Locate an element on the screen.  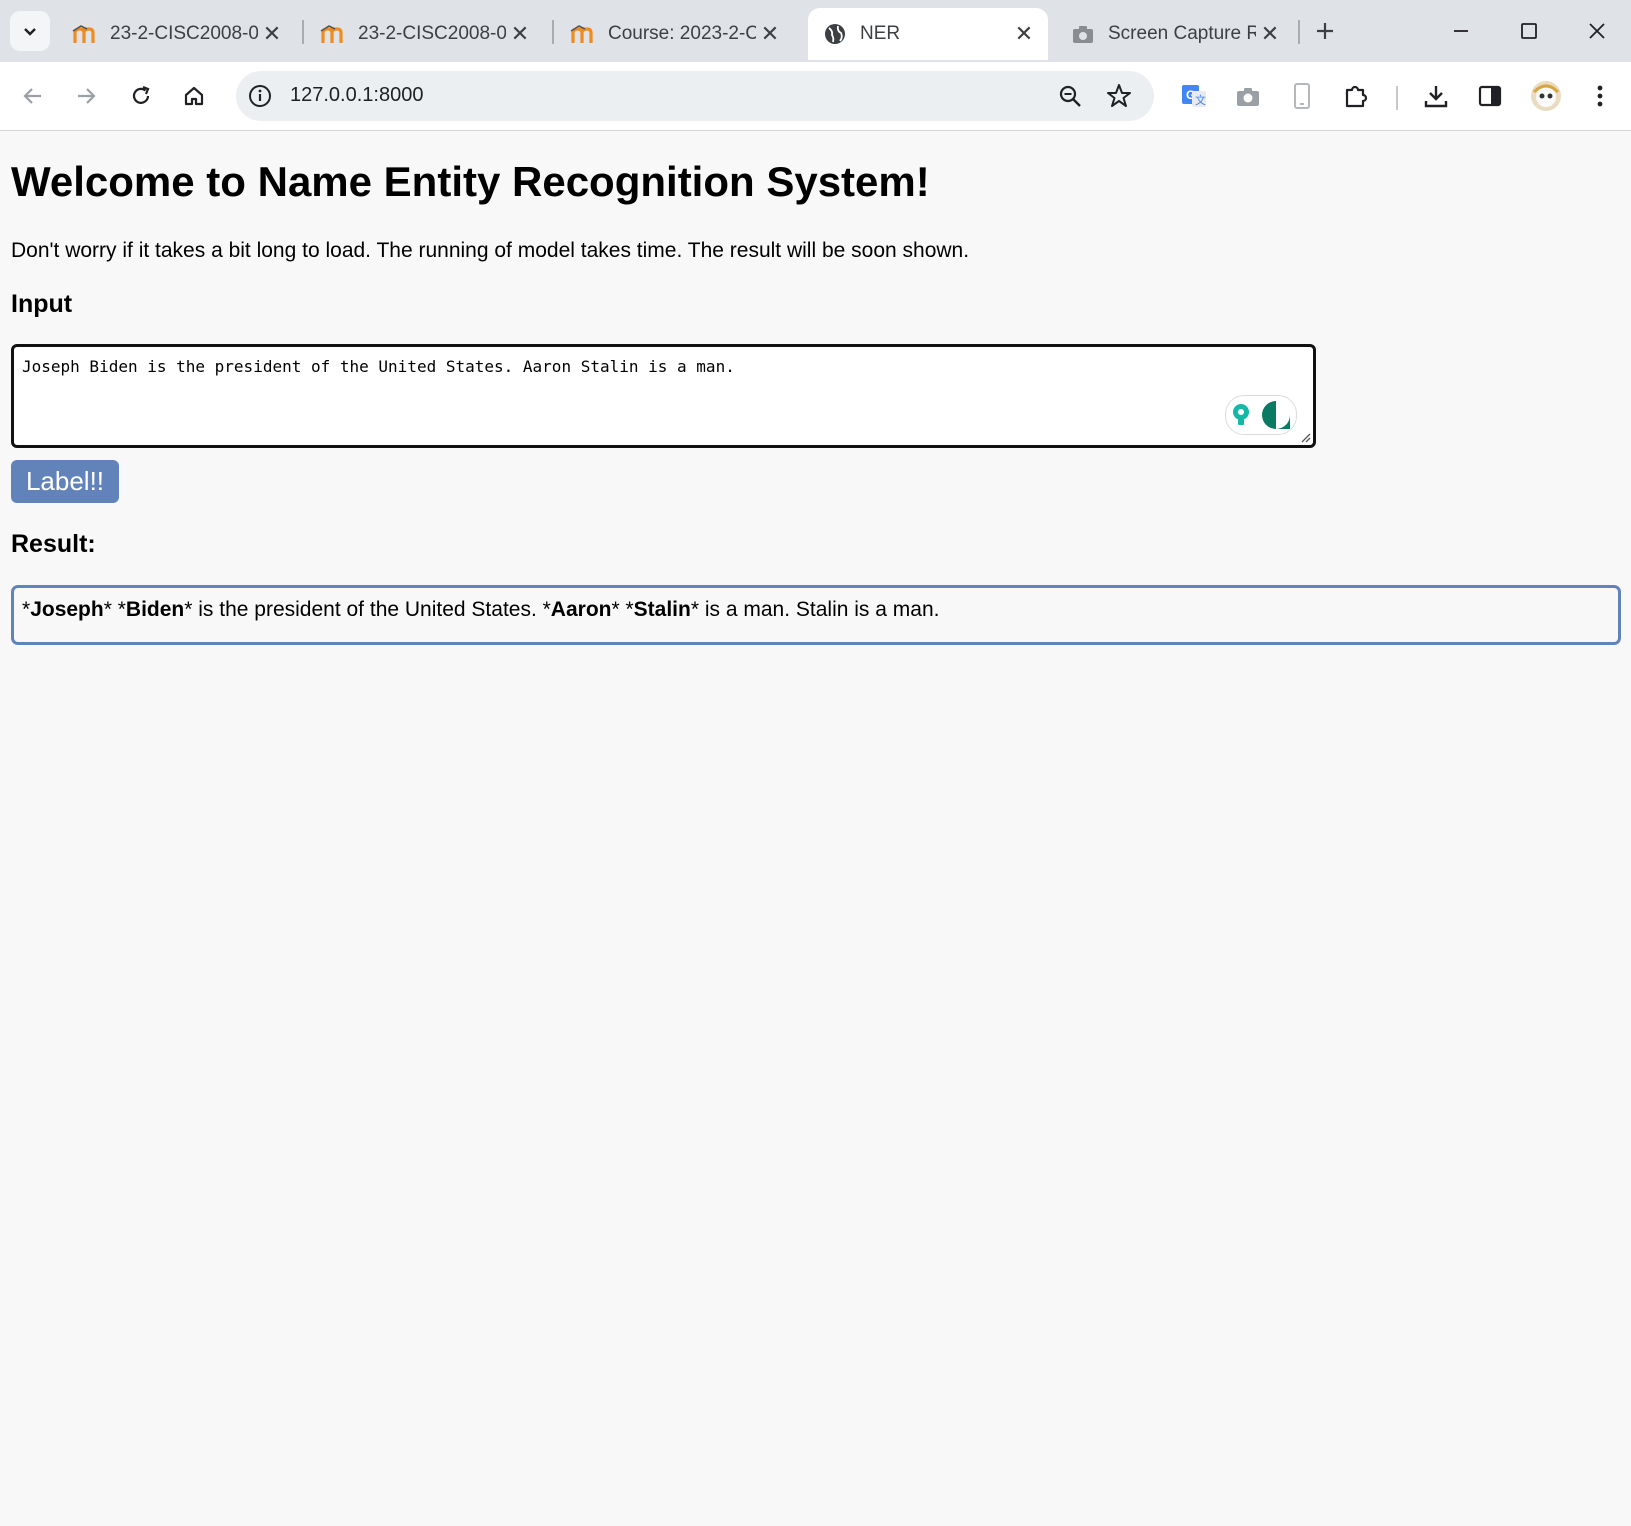
arrow-right-icon is located at coordinates (87, 96).